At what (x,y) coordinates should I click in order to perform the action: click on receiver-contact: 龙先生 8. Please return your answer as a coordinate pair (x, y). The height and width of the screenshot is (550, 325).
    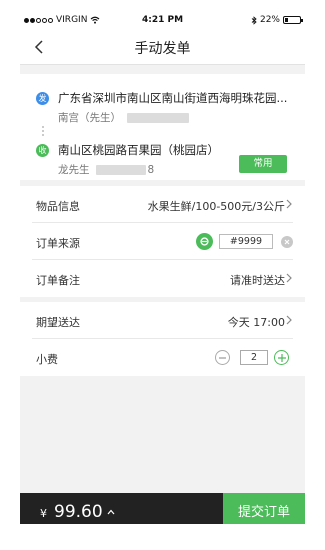
    Looking at the image, I should click on (106, 169).